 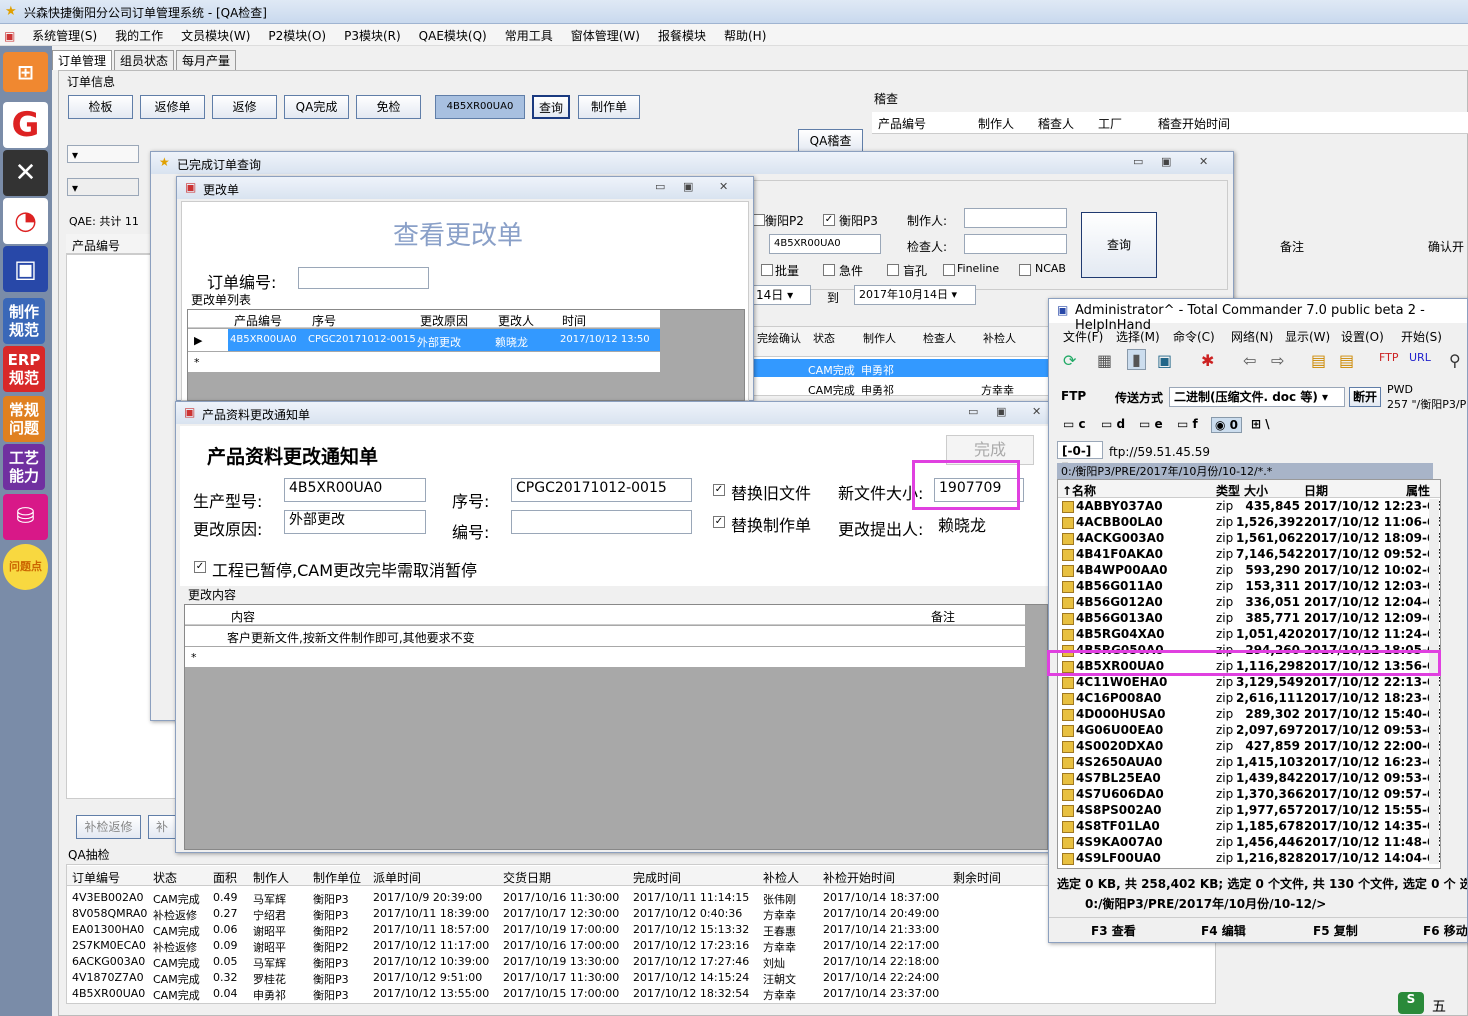 I want to click on drive-c: ▭ c, so click(x=1074, y=424).